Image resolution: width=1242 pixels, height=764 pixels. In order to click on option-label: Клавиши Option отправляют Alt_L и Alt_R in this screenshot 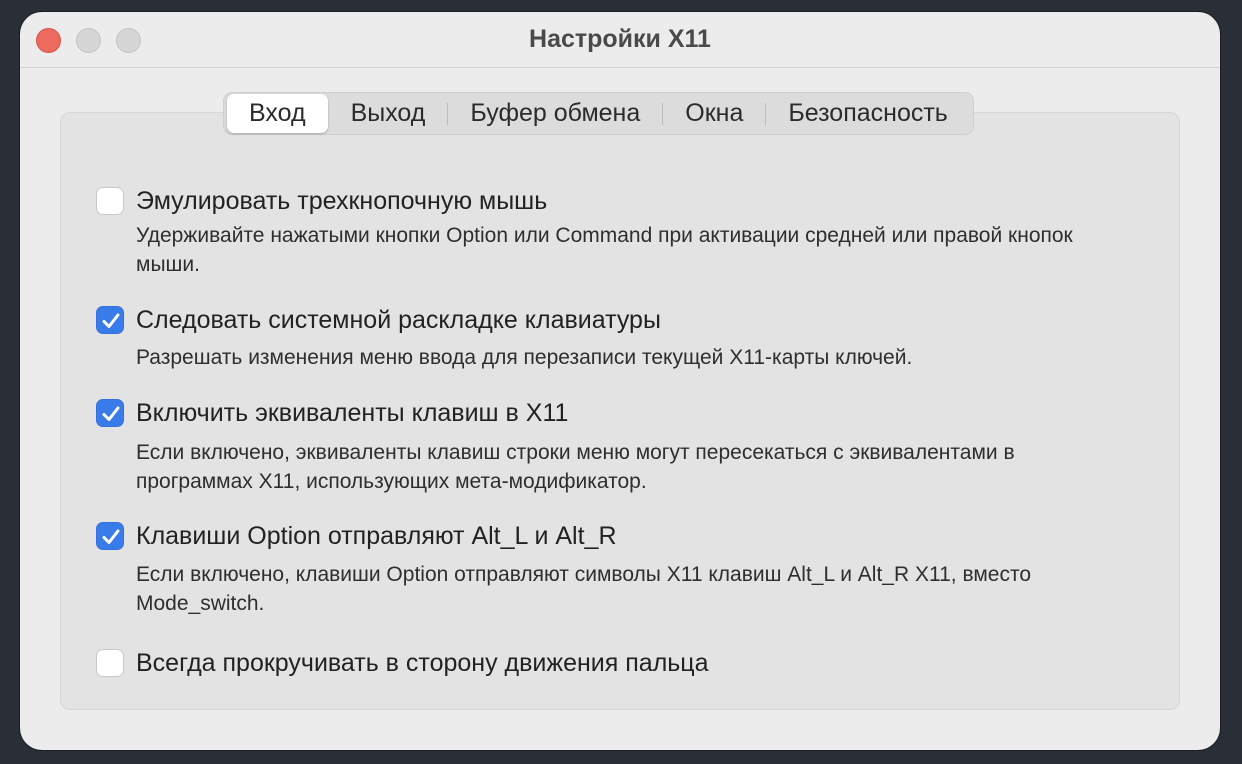, I will do `click(376, 536)`.